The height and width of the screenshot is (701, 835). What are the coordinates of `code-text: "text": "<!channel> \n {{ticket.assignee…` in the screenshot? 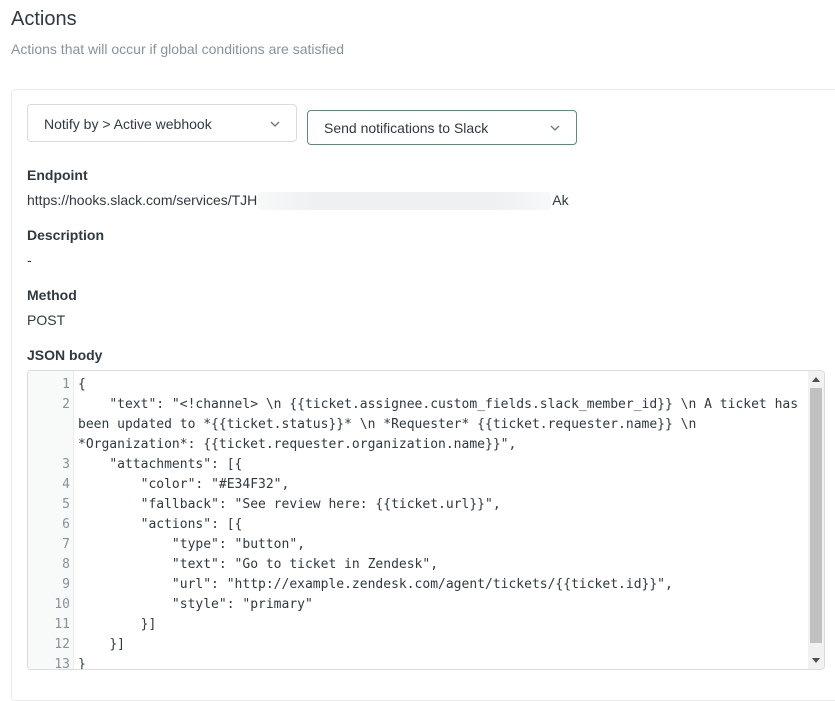 It's located at (442, 424).